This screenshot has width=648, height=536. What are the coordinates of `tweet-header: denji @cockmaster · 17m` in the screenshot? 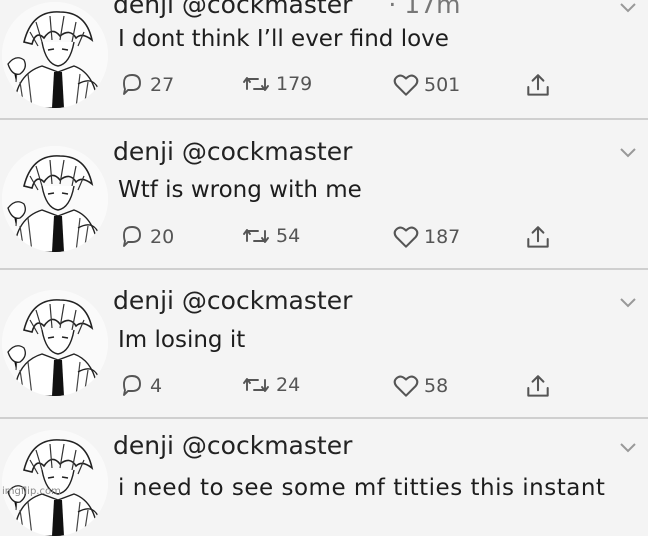 It's located at (286, 9).